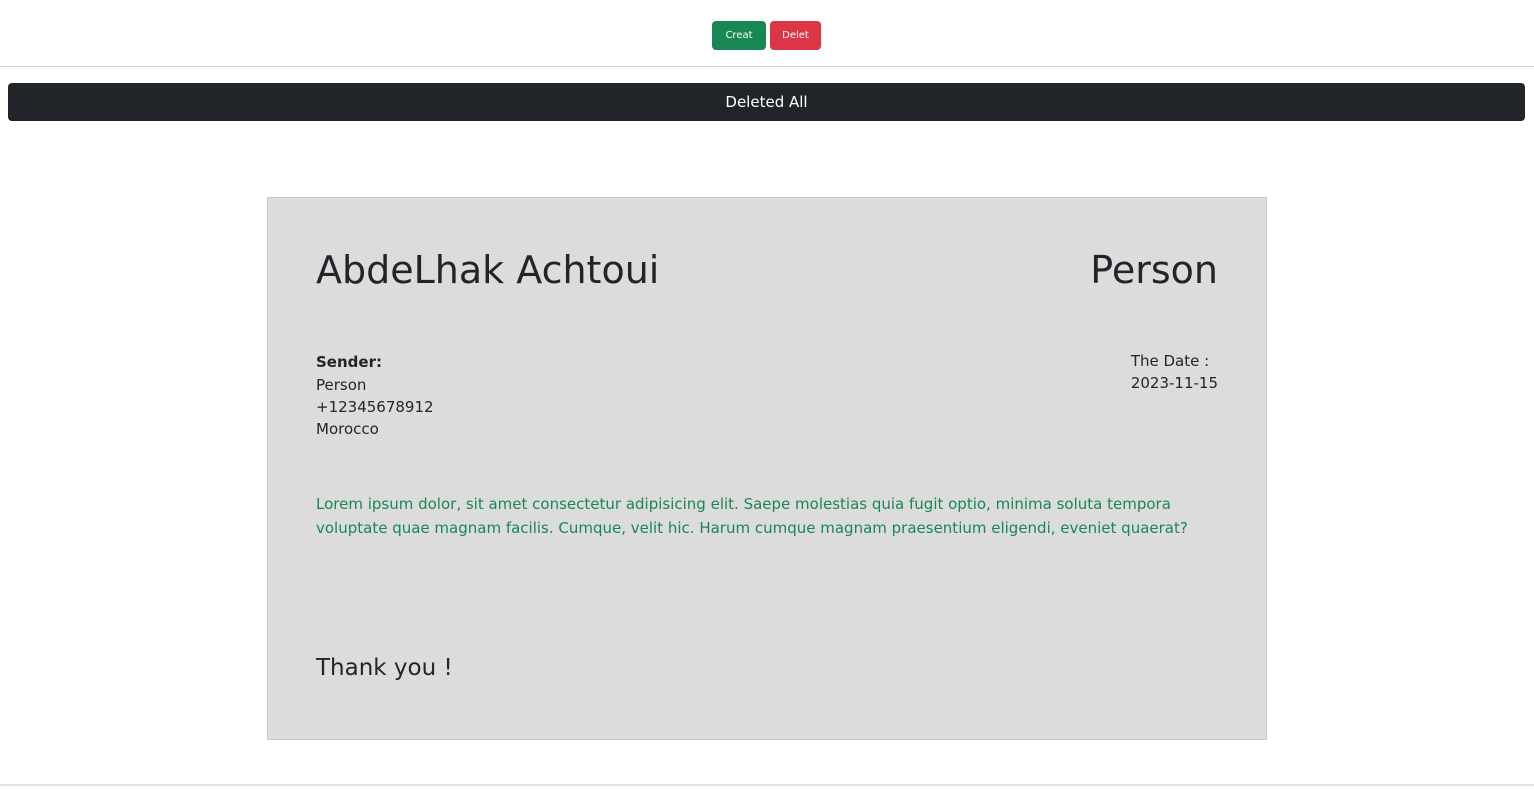 The height and width of the screenshot is (789, 1534). I want to click on sender-phone: +12345678912, so click(375, 407).